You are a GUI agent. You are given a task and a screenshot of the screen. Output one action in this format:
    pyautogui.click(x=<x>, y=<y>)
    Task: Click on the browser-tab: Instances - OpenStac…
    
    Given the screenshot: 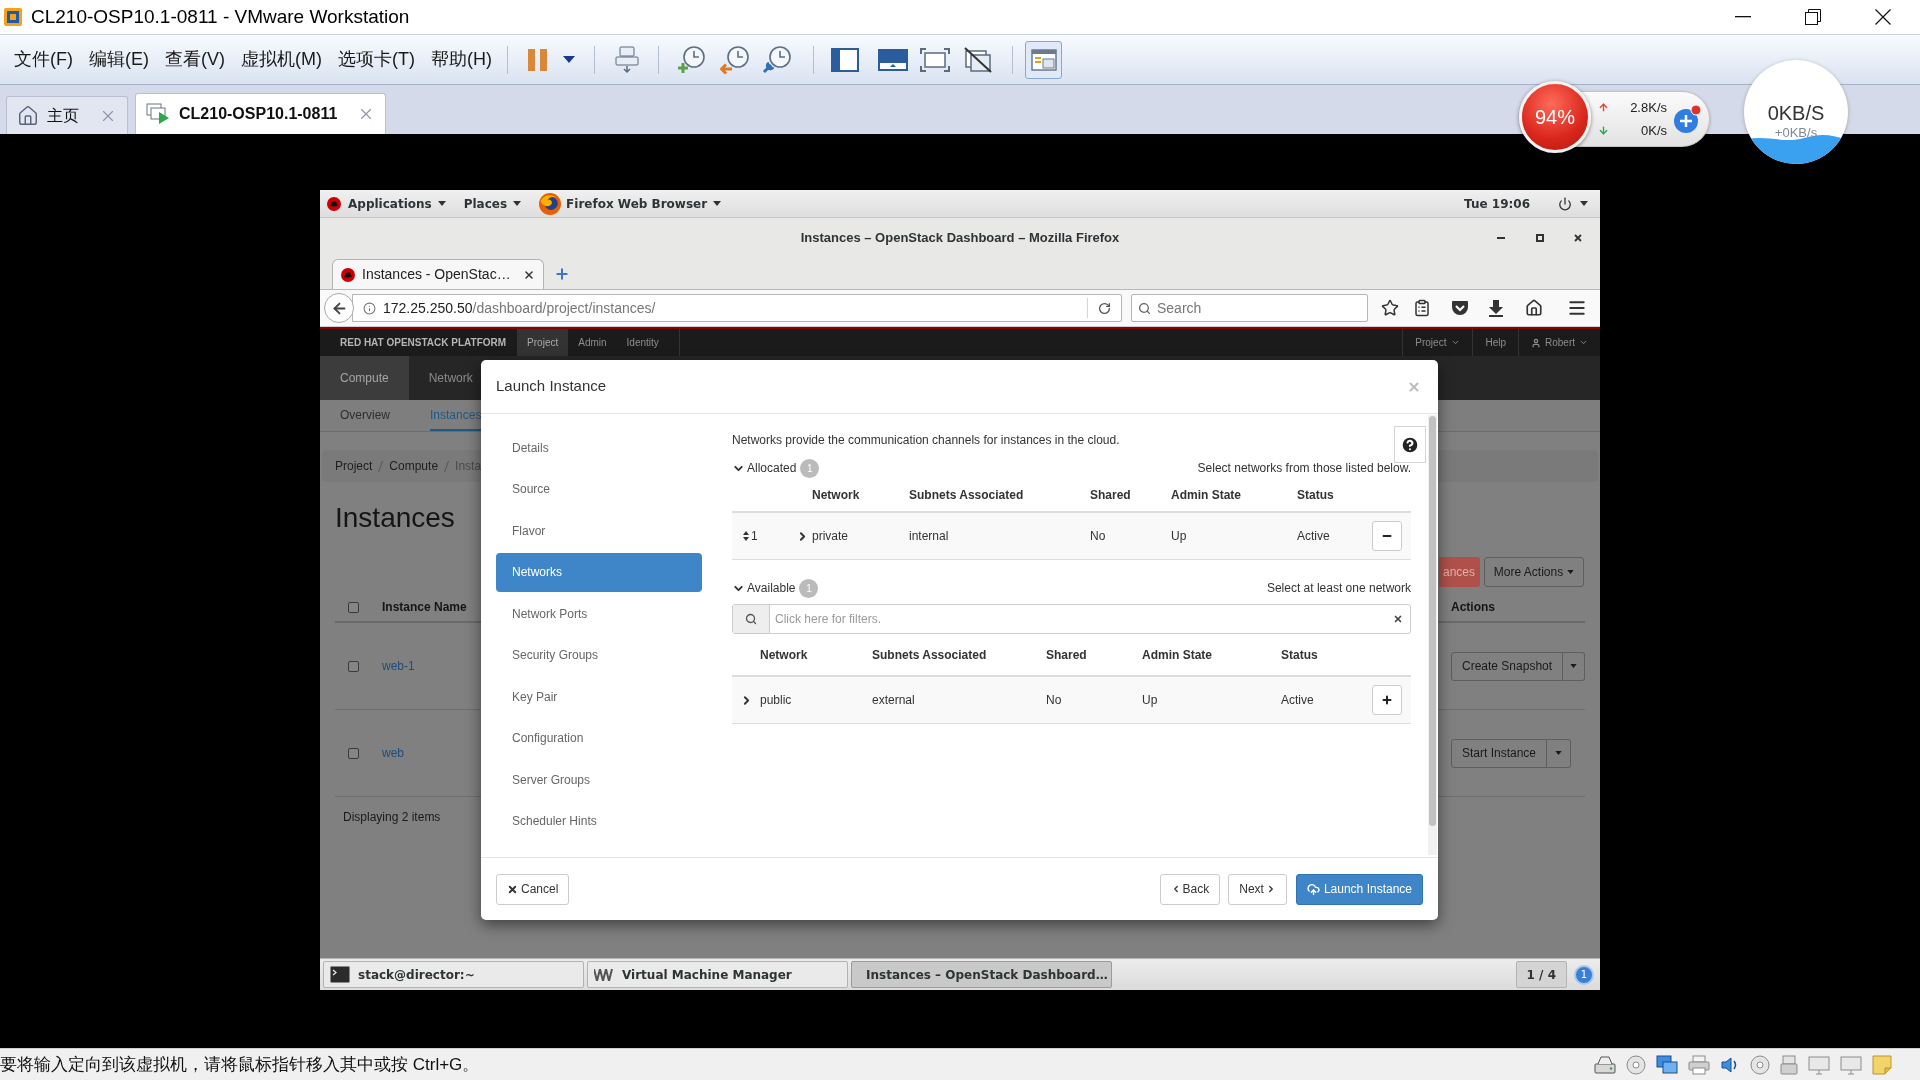 What is the action you would take?
    pyautogui.click(x=438, y=274)
    